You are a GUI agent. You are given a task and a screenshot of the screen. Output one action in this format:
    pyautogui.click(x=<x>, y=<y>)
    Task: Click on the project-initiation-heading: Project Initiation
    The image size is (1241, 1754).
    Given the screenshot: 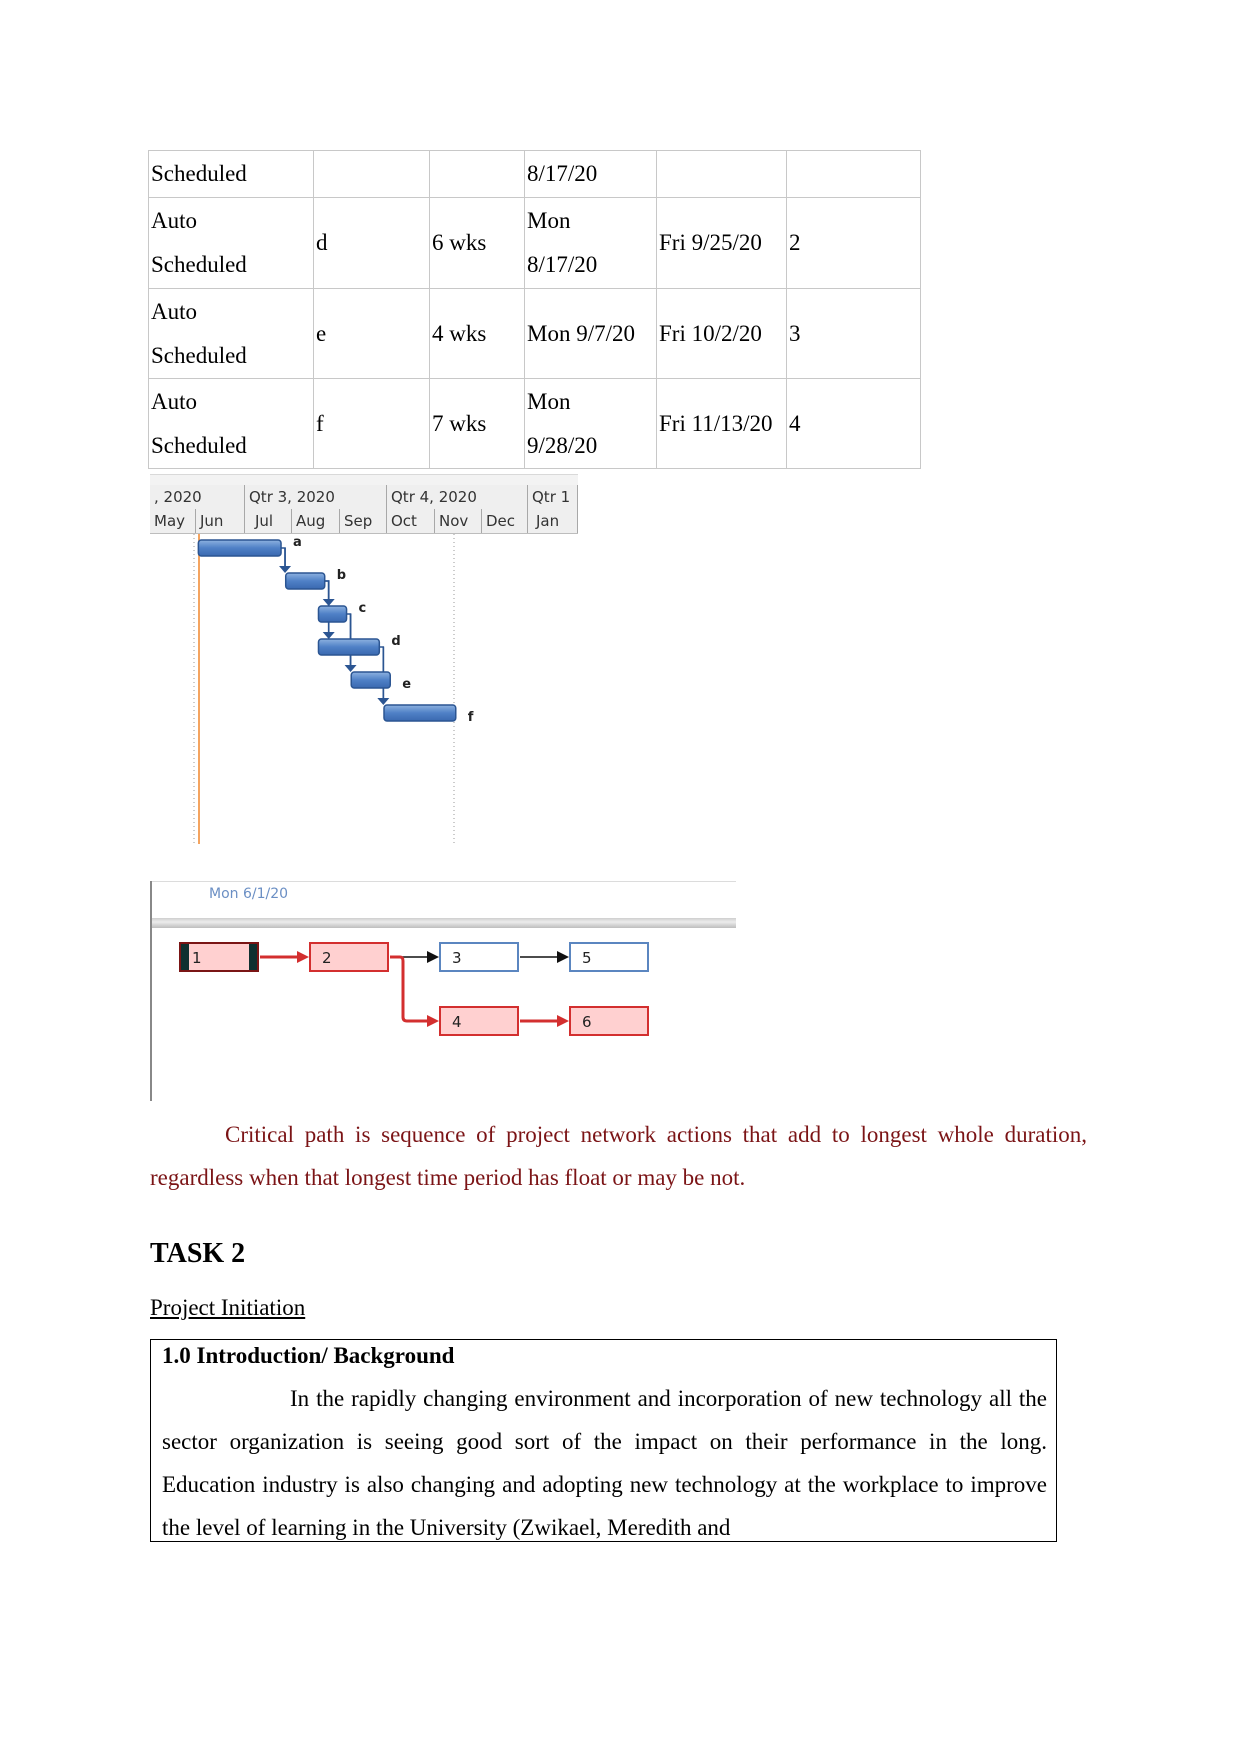 What is the action you would take?
    pyautogui.click(x=228, y=1307)
    